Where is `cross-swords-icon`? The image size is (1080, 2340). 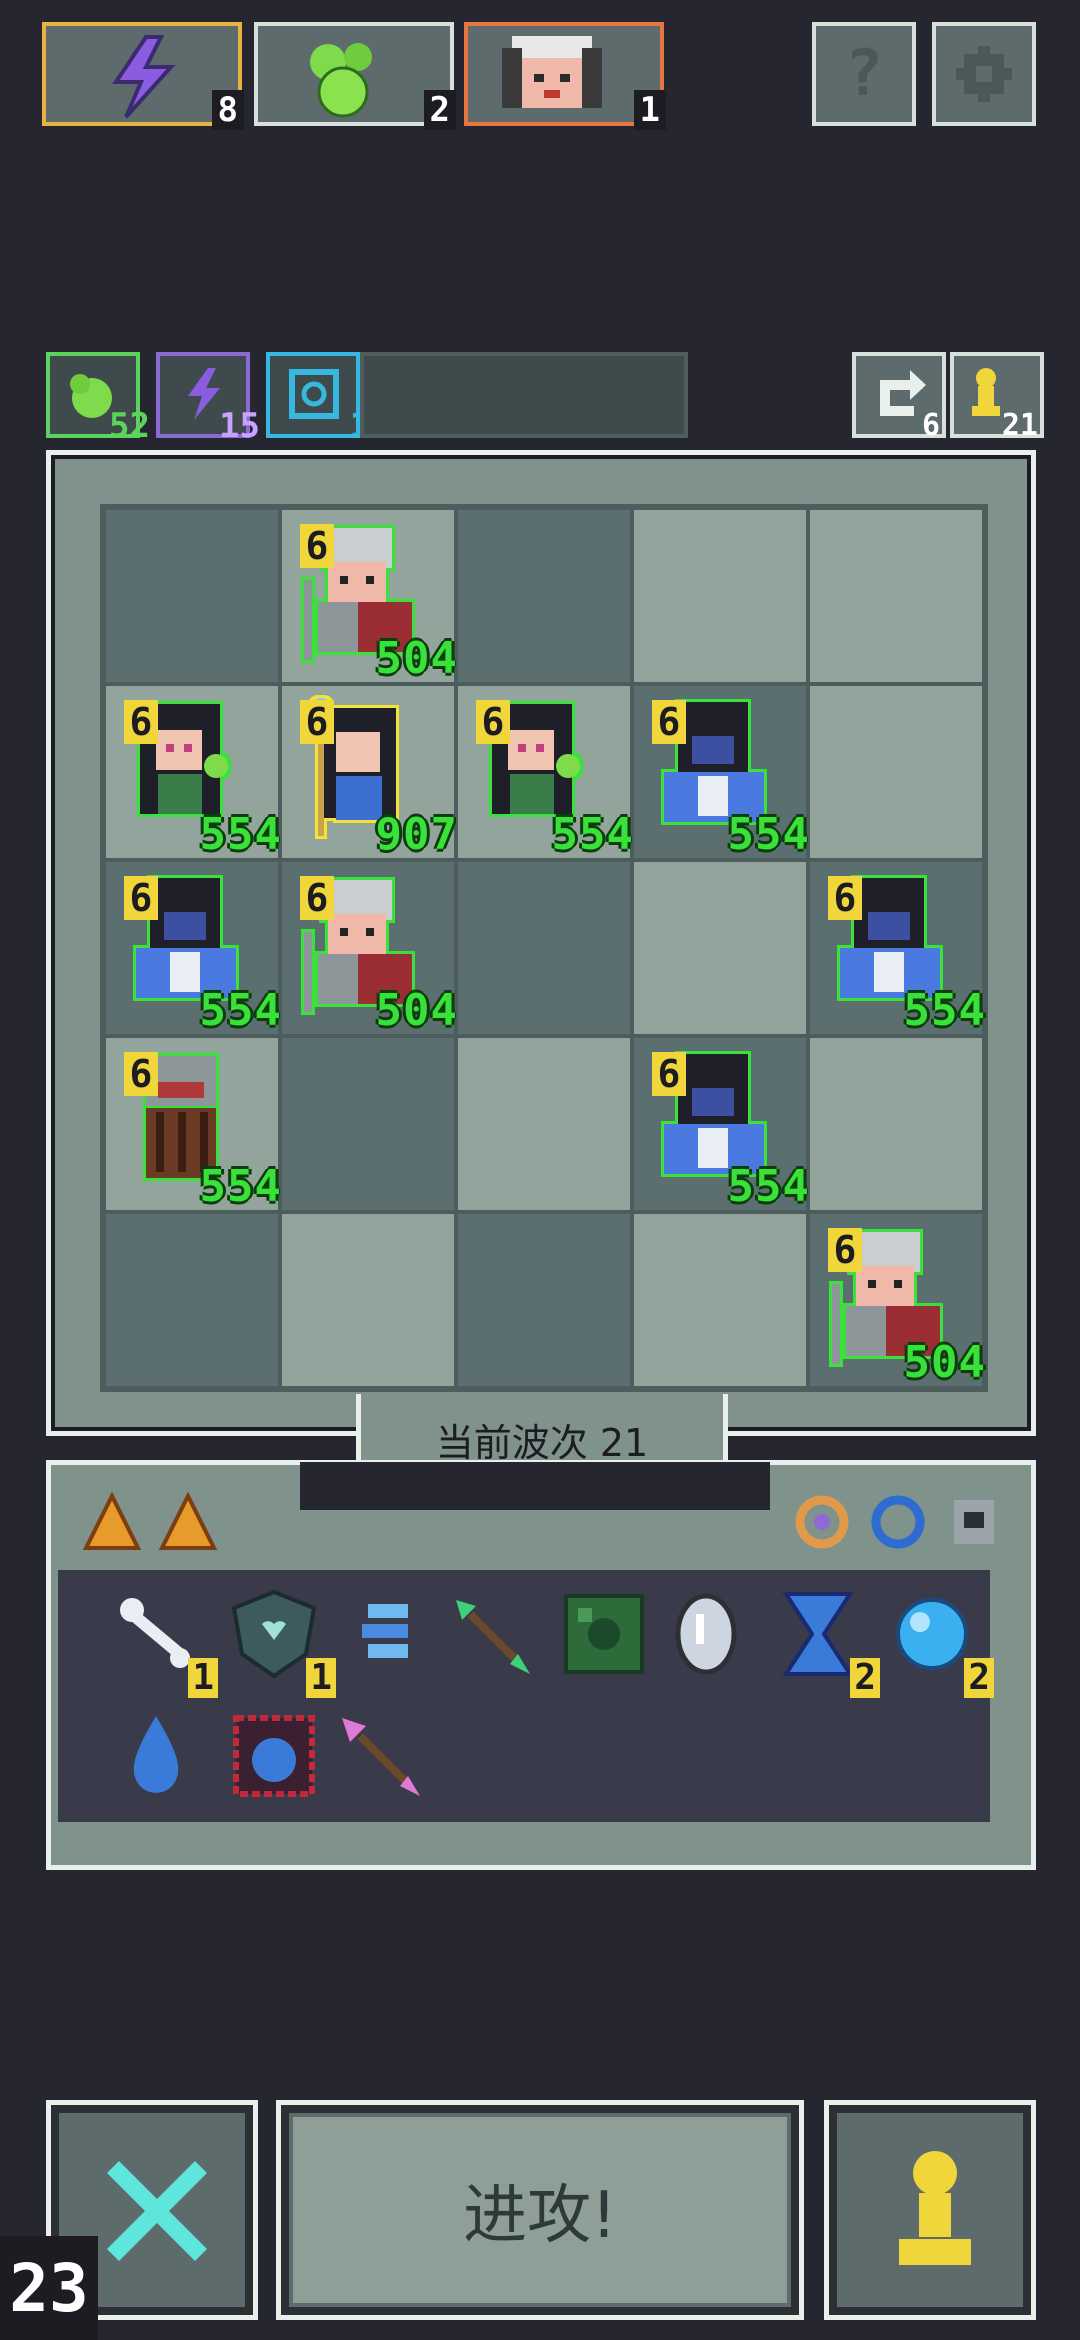 cross-swords-icon is located at coordinates (157, 2211).